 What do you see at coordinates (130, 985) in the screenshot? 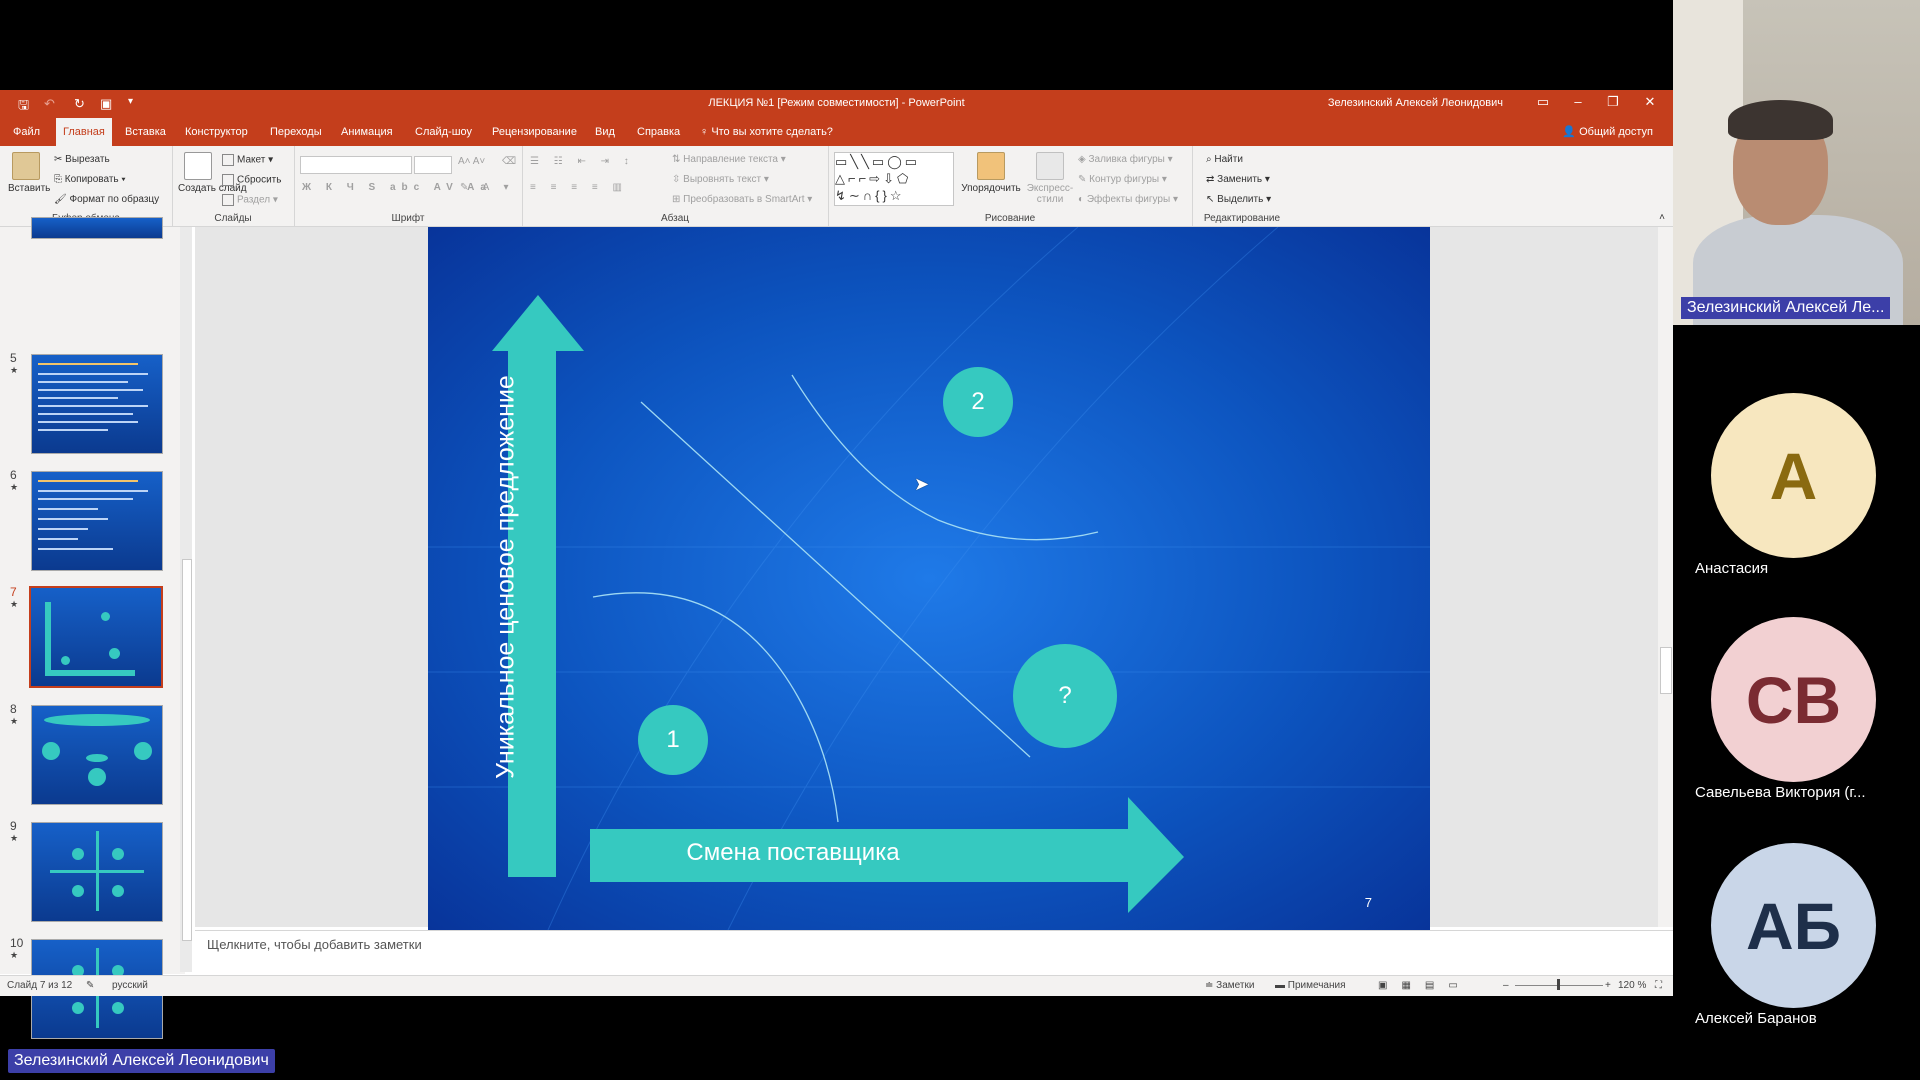
I see `language-indicator: русский` at bounding box center [130, 985].